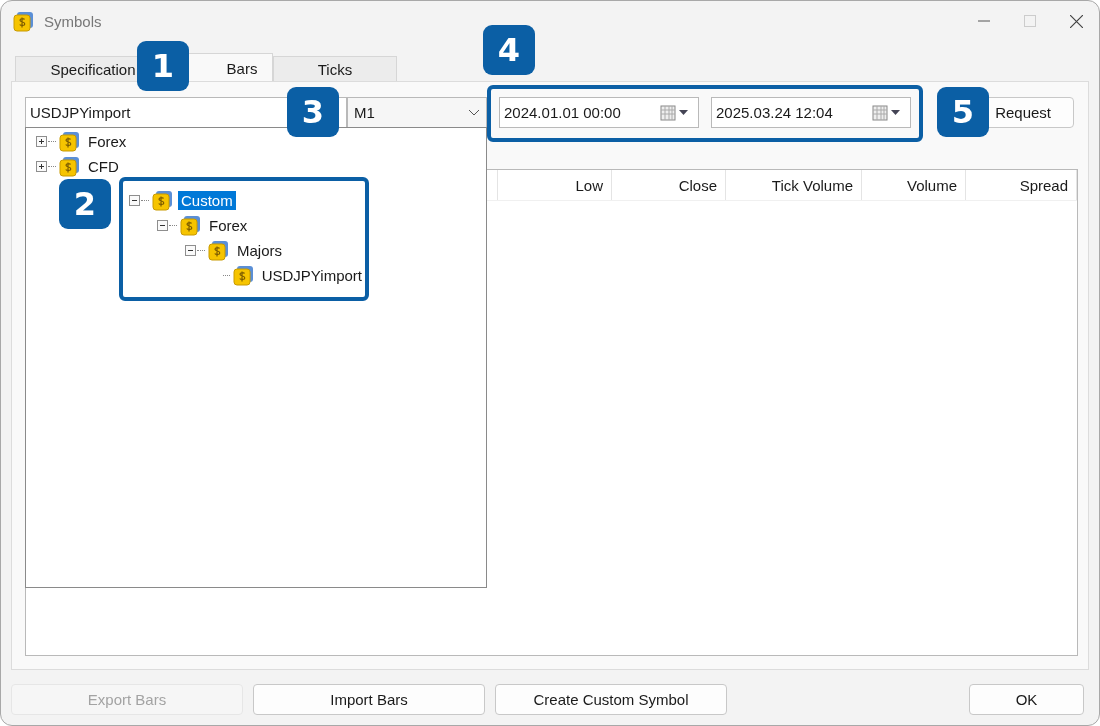 This screenshot has height=726, width=1100. Describe the element at coordinates (984, 21) in the screenshot. I see `minimize-icon` at that location.